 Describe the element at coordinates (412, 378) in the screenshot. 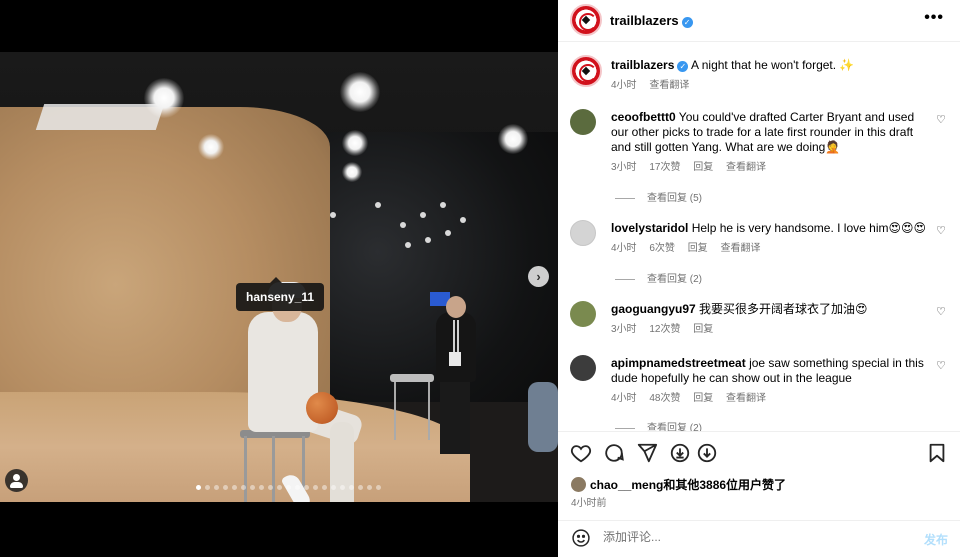

I see `background-stool` at that location.